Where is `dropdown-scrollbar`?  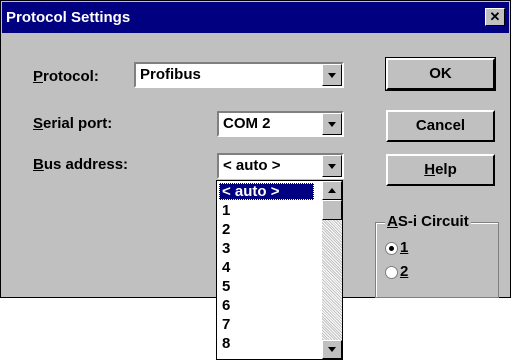 dropdown-scrollbar is located at coordinates (332, 270).